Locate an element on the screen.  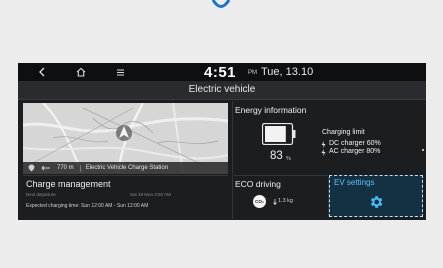
home-icon is located at coordinates (81, 72).